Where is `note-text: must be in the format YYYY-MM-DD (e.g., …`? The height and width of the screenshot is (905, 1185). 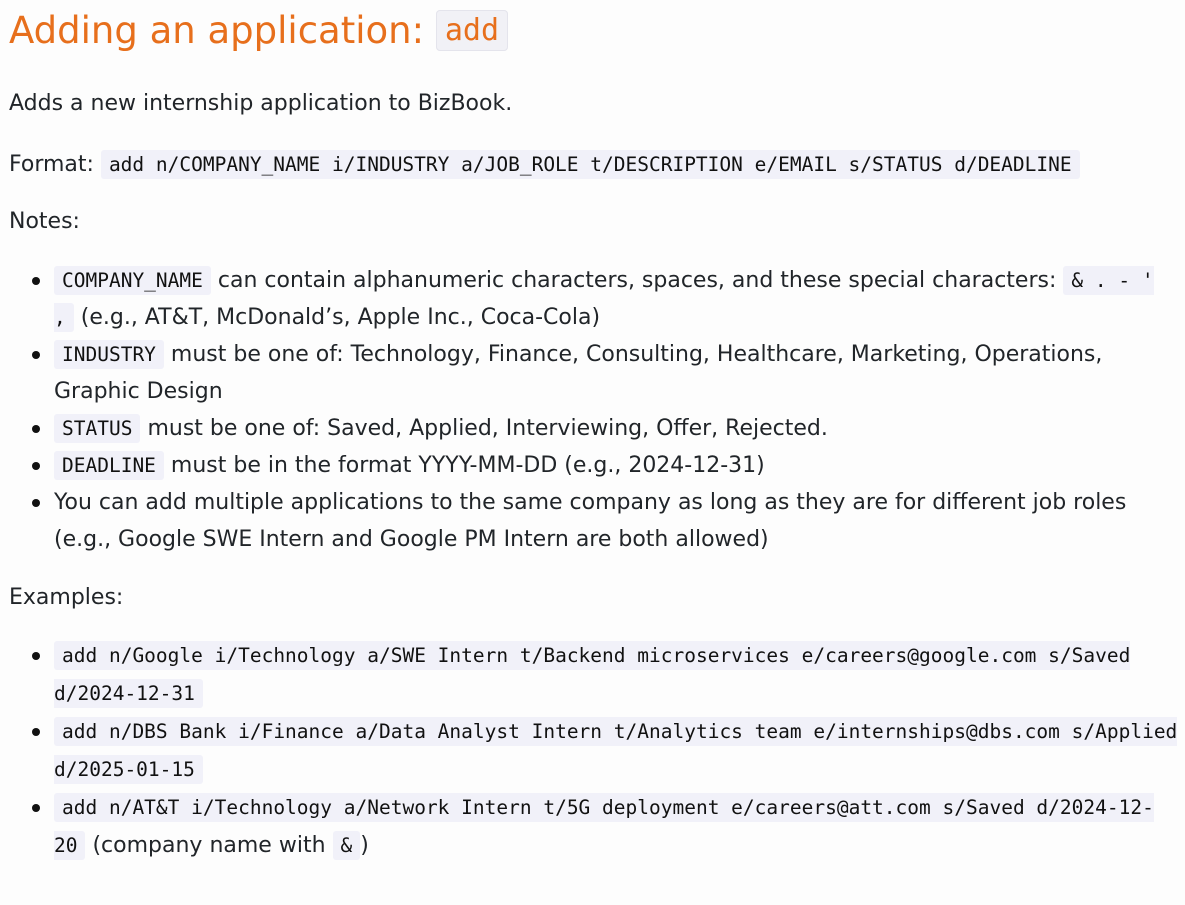
note-text: must be in the format YYYY-MM-DD (e.g., … is located at coordinates (464, 465).